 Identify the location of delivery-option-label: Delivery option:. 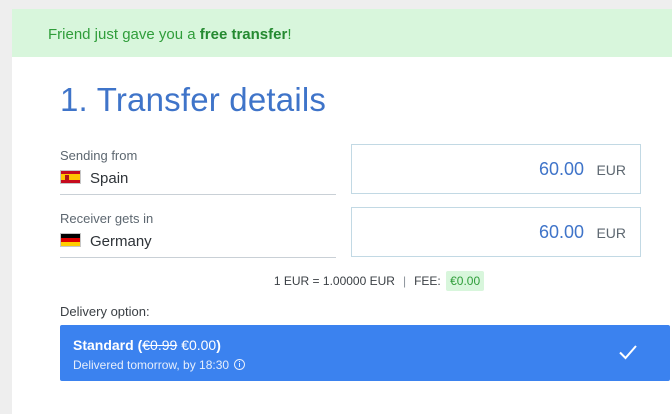
(105, 311).